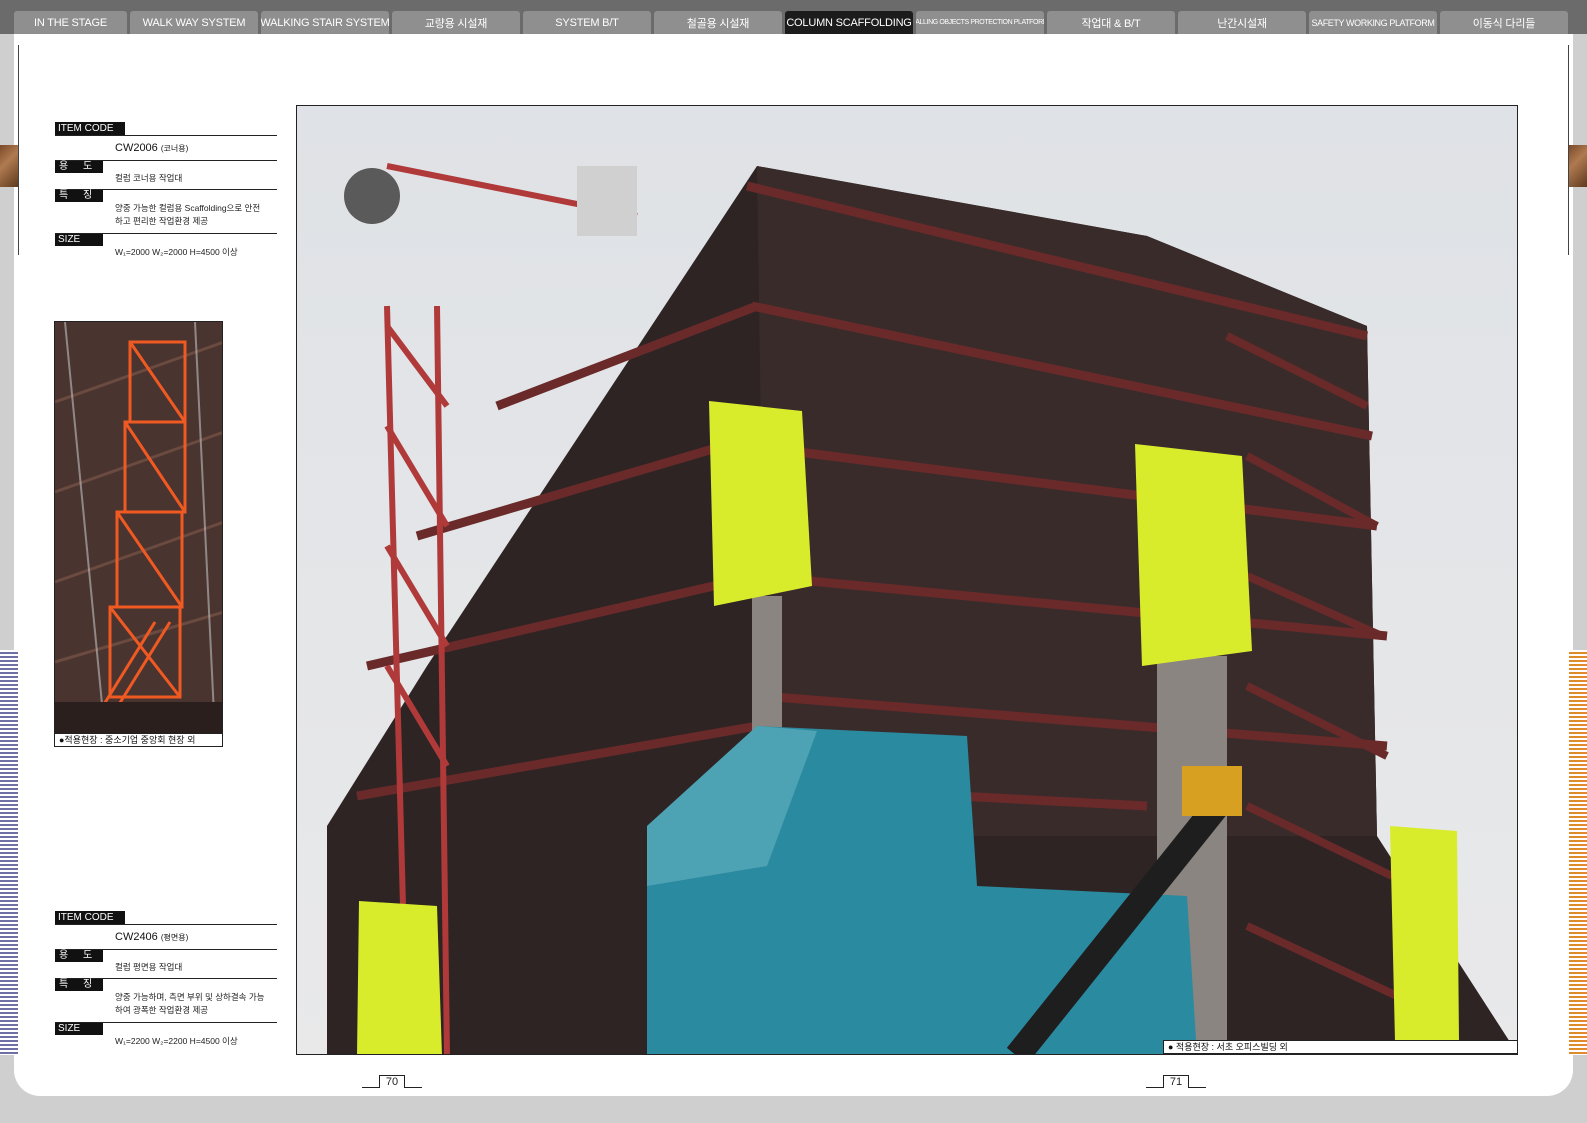 This screenshot has width=1587, height=1123. I want to click on page-number-left: 70, so click(392, 1082).